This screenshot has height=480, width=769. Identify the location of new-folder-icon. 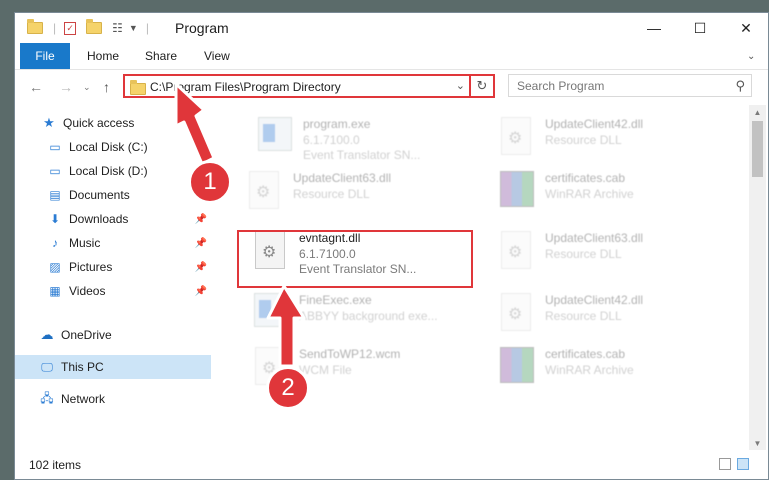
(94, 26).